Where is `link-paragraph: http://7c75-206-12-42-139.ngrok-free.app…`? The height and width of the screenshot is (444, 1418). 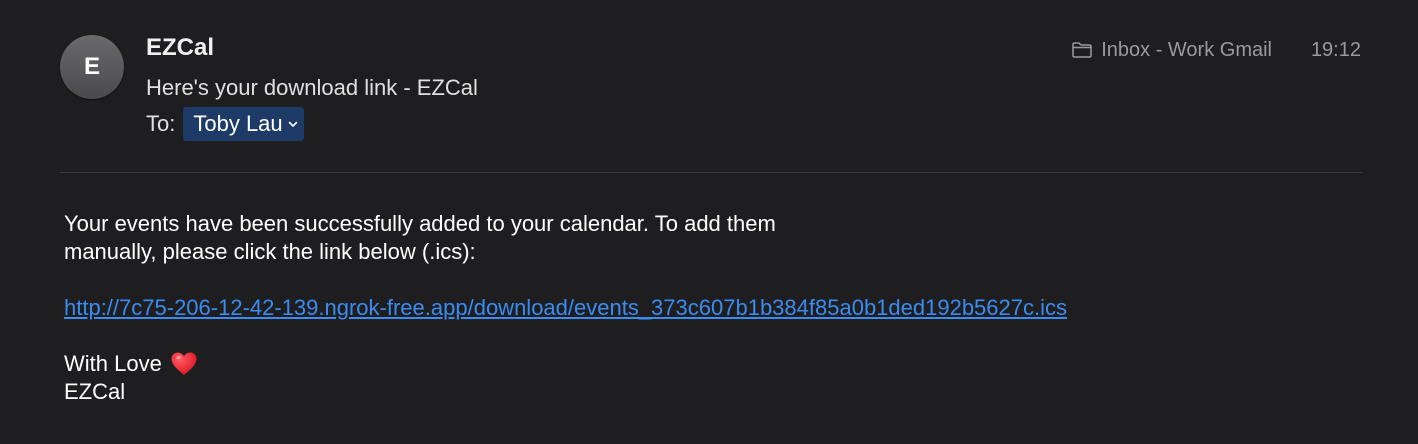 link-paragraph: http://7c75-206-12-42-139.ngrok-free.app… is located at coordinates (704, 308).